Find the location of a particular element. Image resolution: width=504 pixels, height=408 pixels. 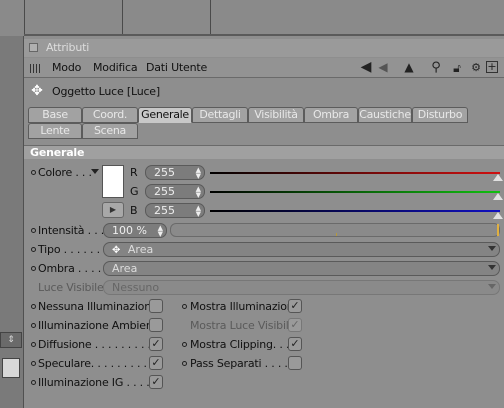

intensity-label: Intensità . . . is located at coordinates (71, 230).